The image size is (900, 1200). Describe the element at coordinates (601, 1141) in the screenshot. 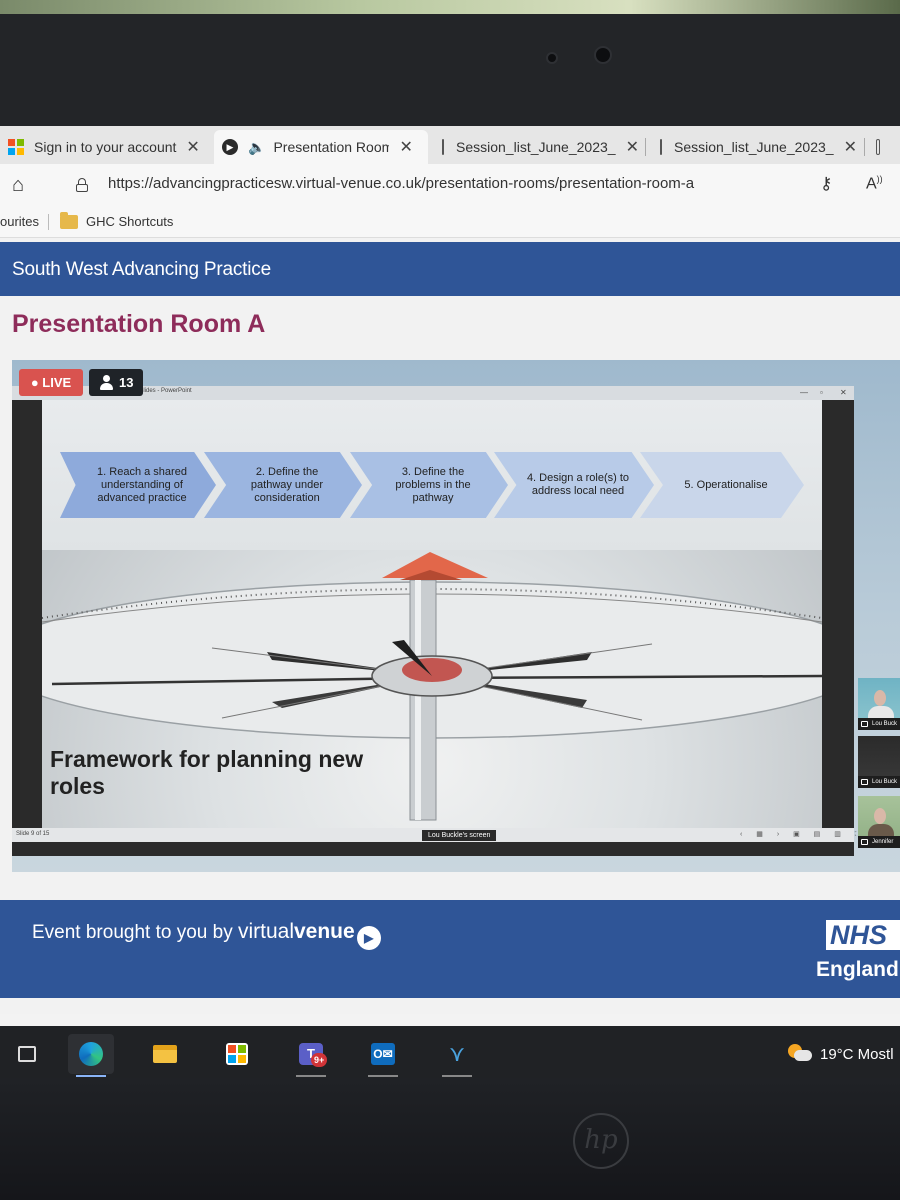

I see `hp-logo: hp` at that location.